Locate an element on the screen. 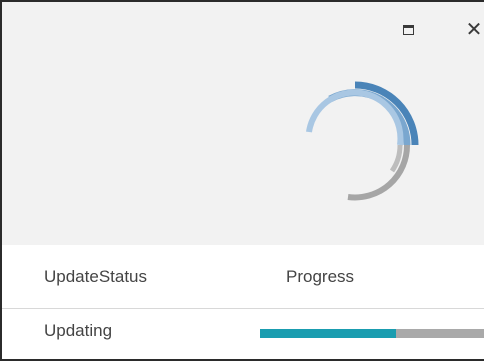 The width and height of the screenshot is (484, 361). maximize-button is located at coordinates (408, 30).